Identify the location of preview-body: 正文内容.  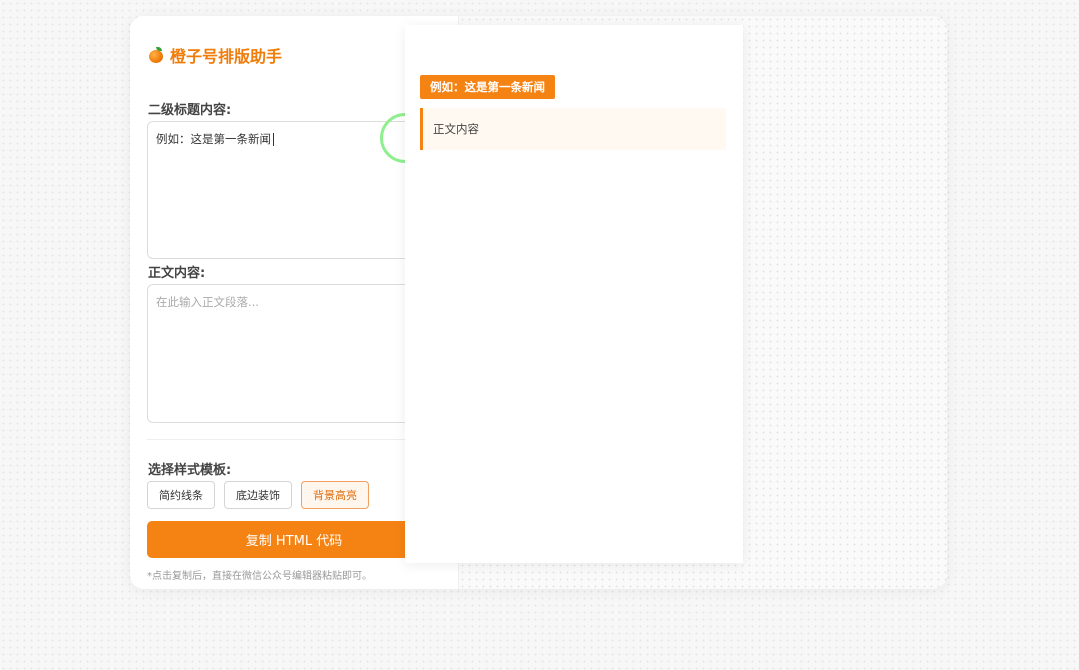
(573, 129).